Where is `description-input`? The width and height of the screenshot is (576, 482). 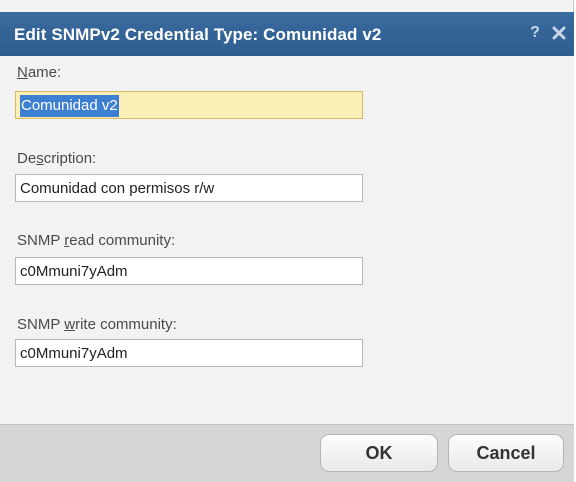
description-input is located at coordinates (189, 188).